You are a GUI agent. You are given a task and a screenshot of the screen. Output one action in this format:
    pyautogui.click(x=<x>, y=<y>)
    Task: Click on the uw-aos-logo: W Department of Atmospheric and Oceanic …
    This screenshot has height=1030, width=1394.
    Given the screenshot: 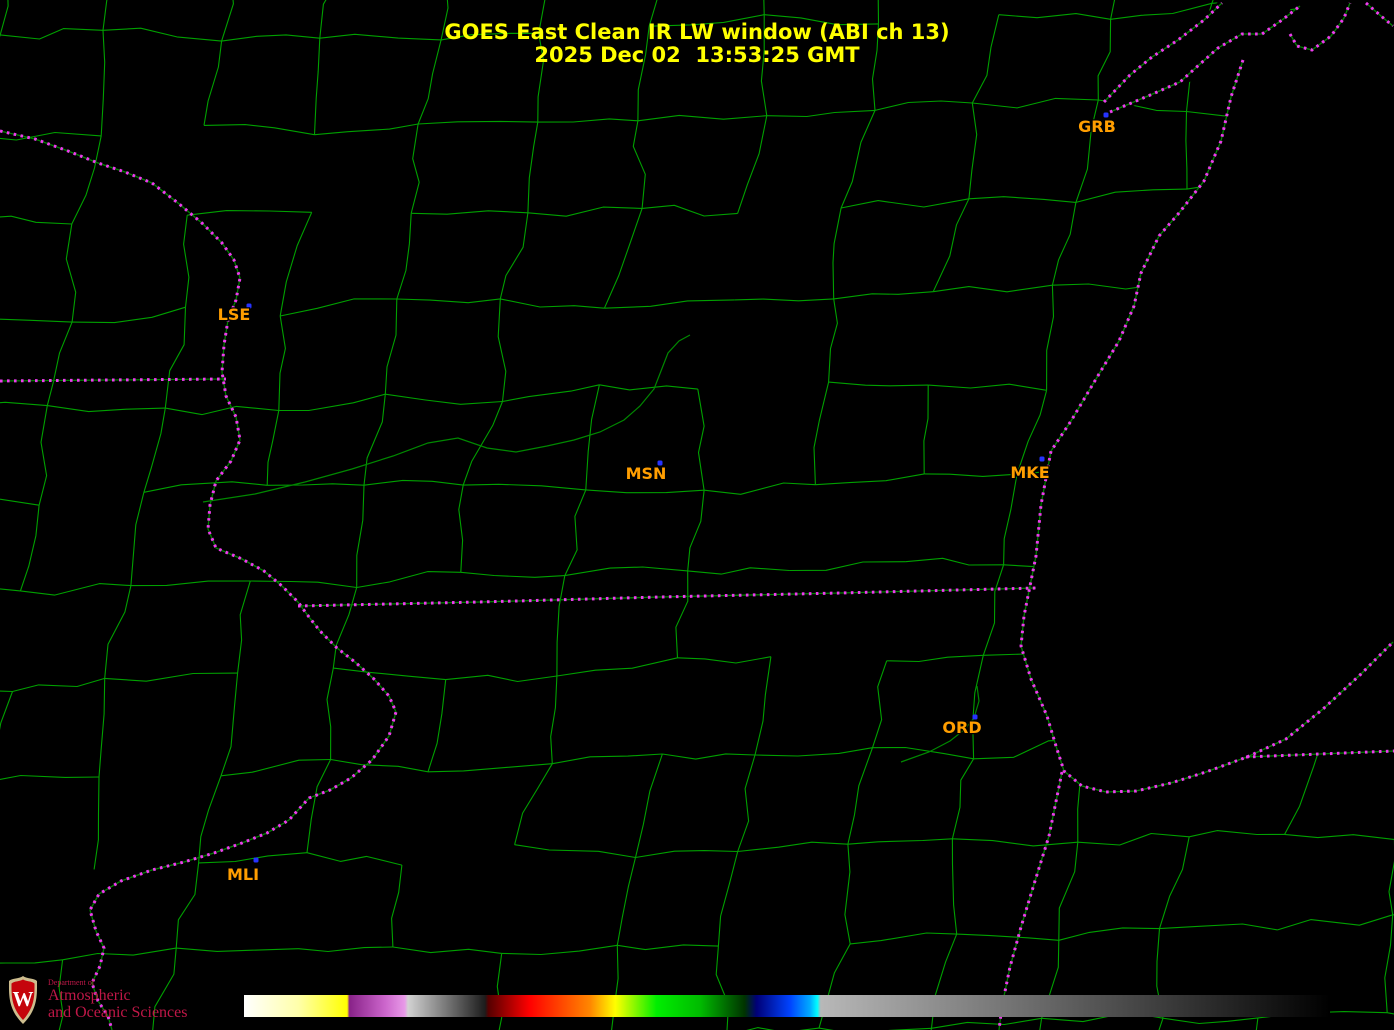 What is the action you would take?
    pyautogui.click(x=97, y=1000)
    